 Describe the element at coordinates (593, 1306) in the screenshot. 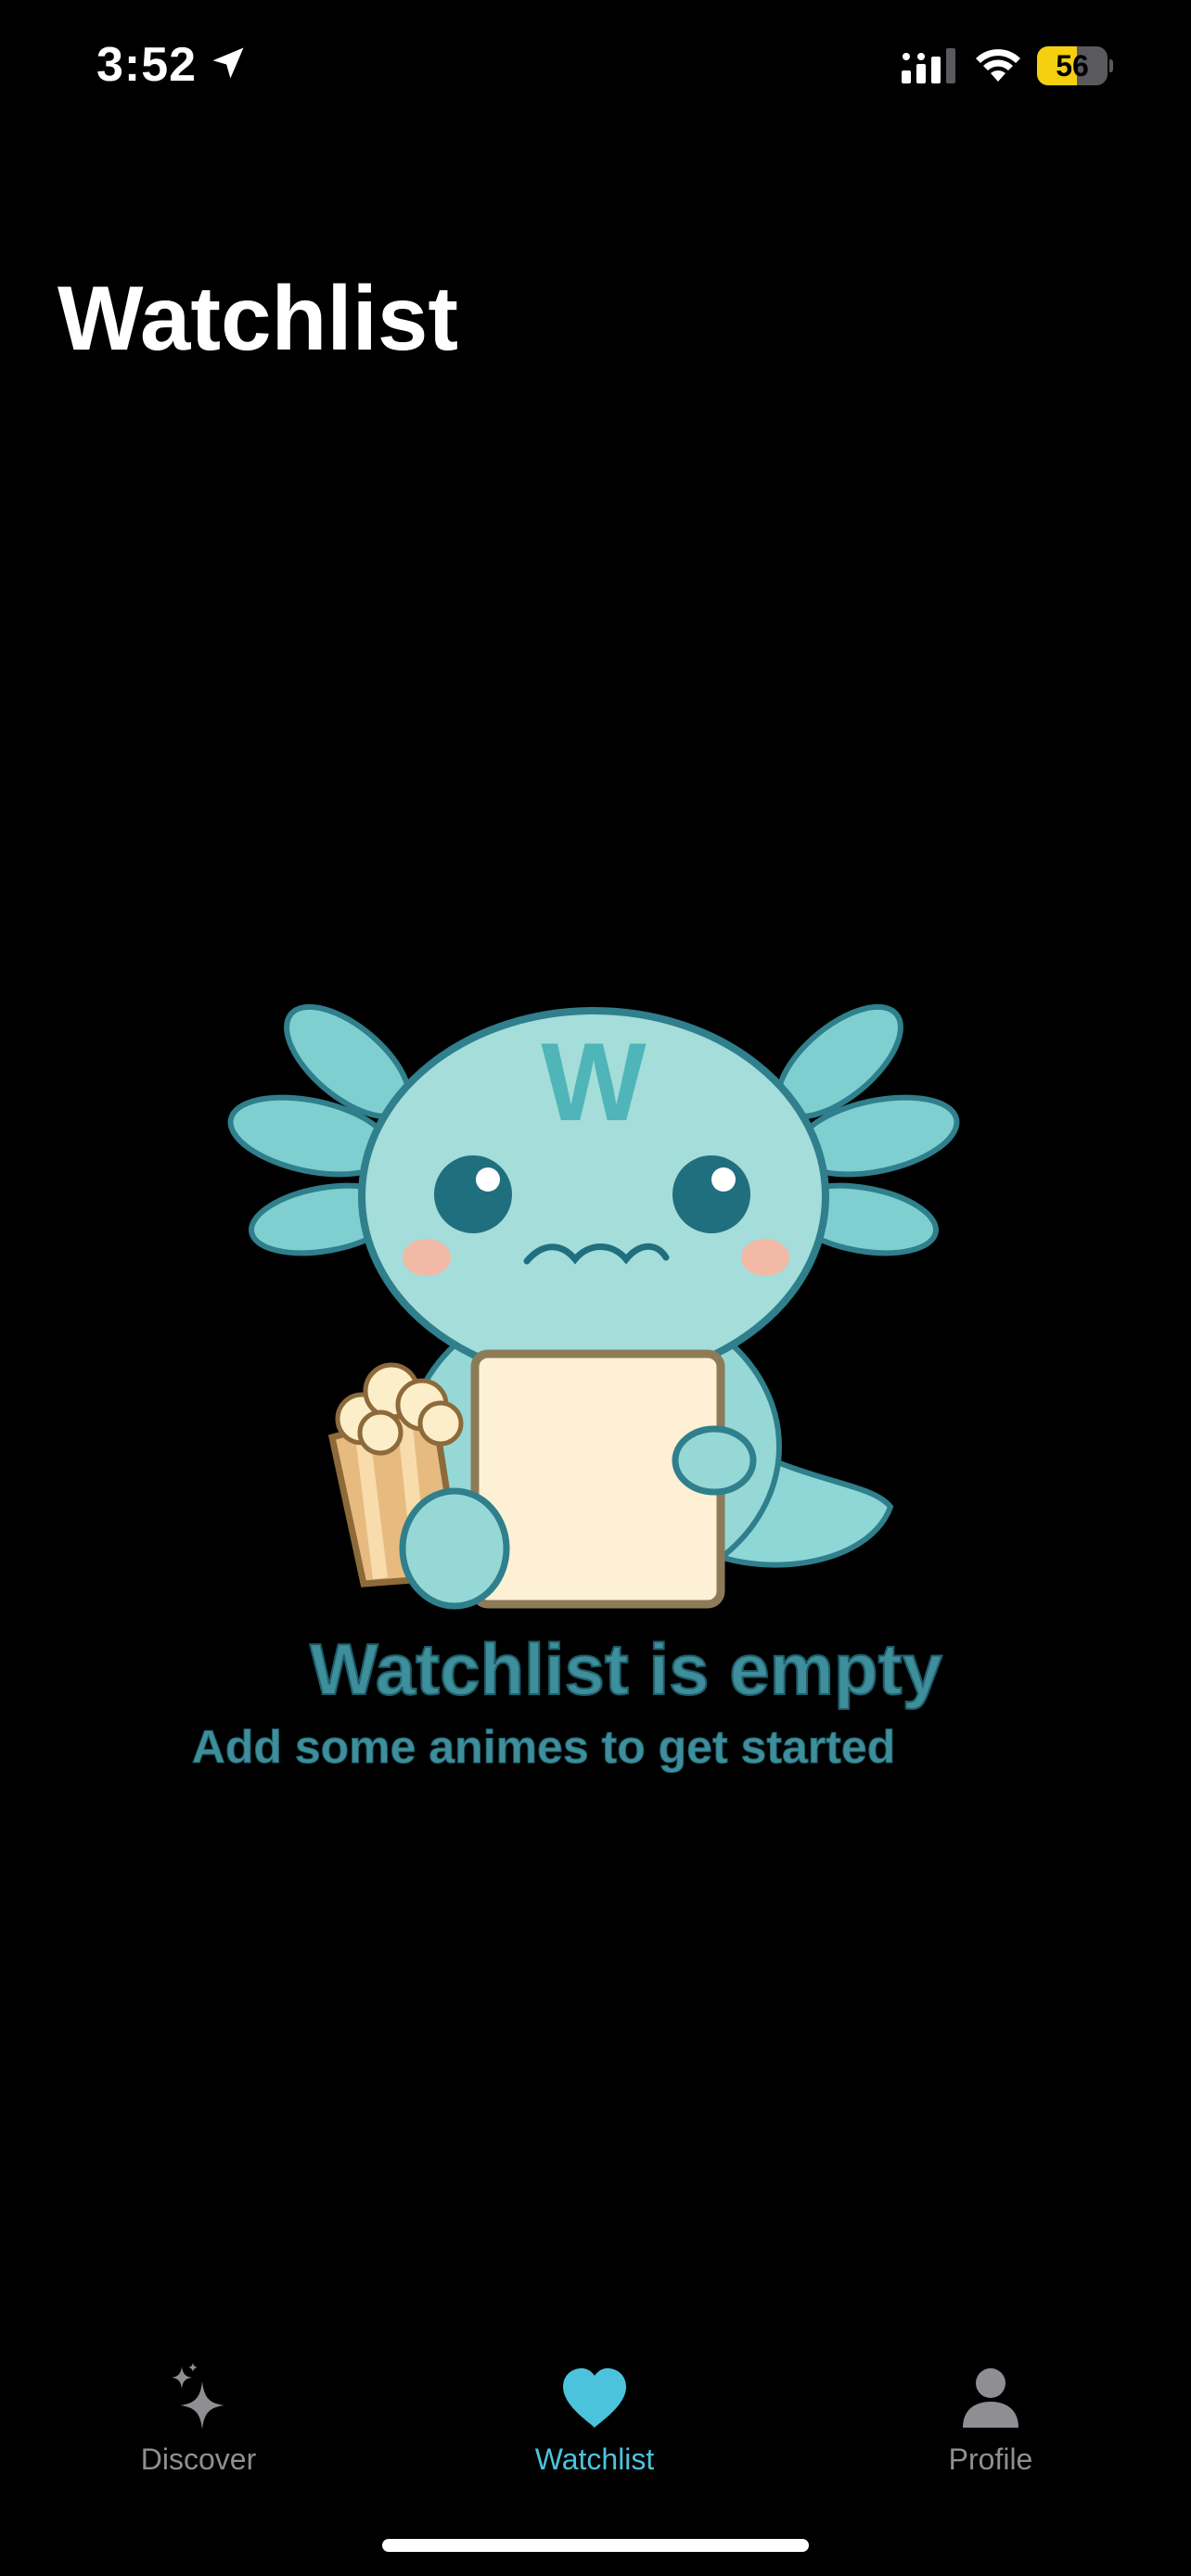

I see `axolotl-mascot-illustration: W` at that location.